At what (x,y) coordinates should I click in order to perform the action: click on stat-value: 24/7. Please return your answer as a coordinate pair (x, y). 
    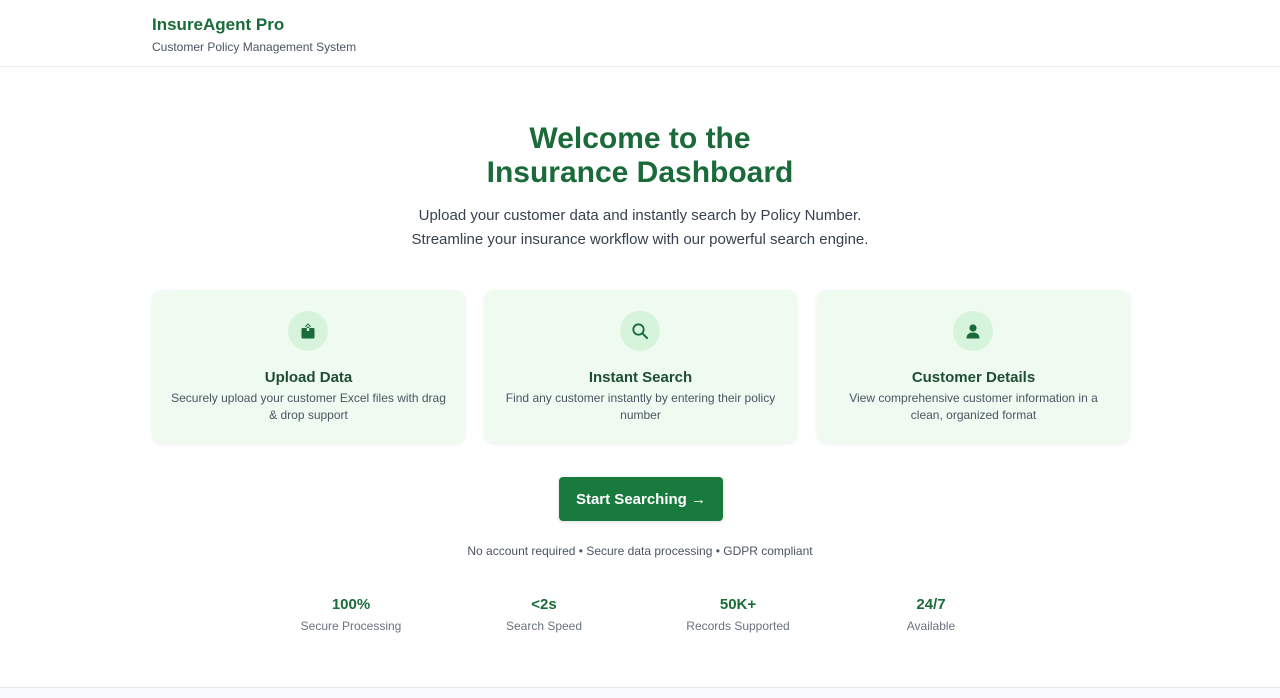
    Looking at the image, I should click on (931, 604).